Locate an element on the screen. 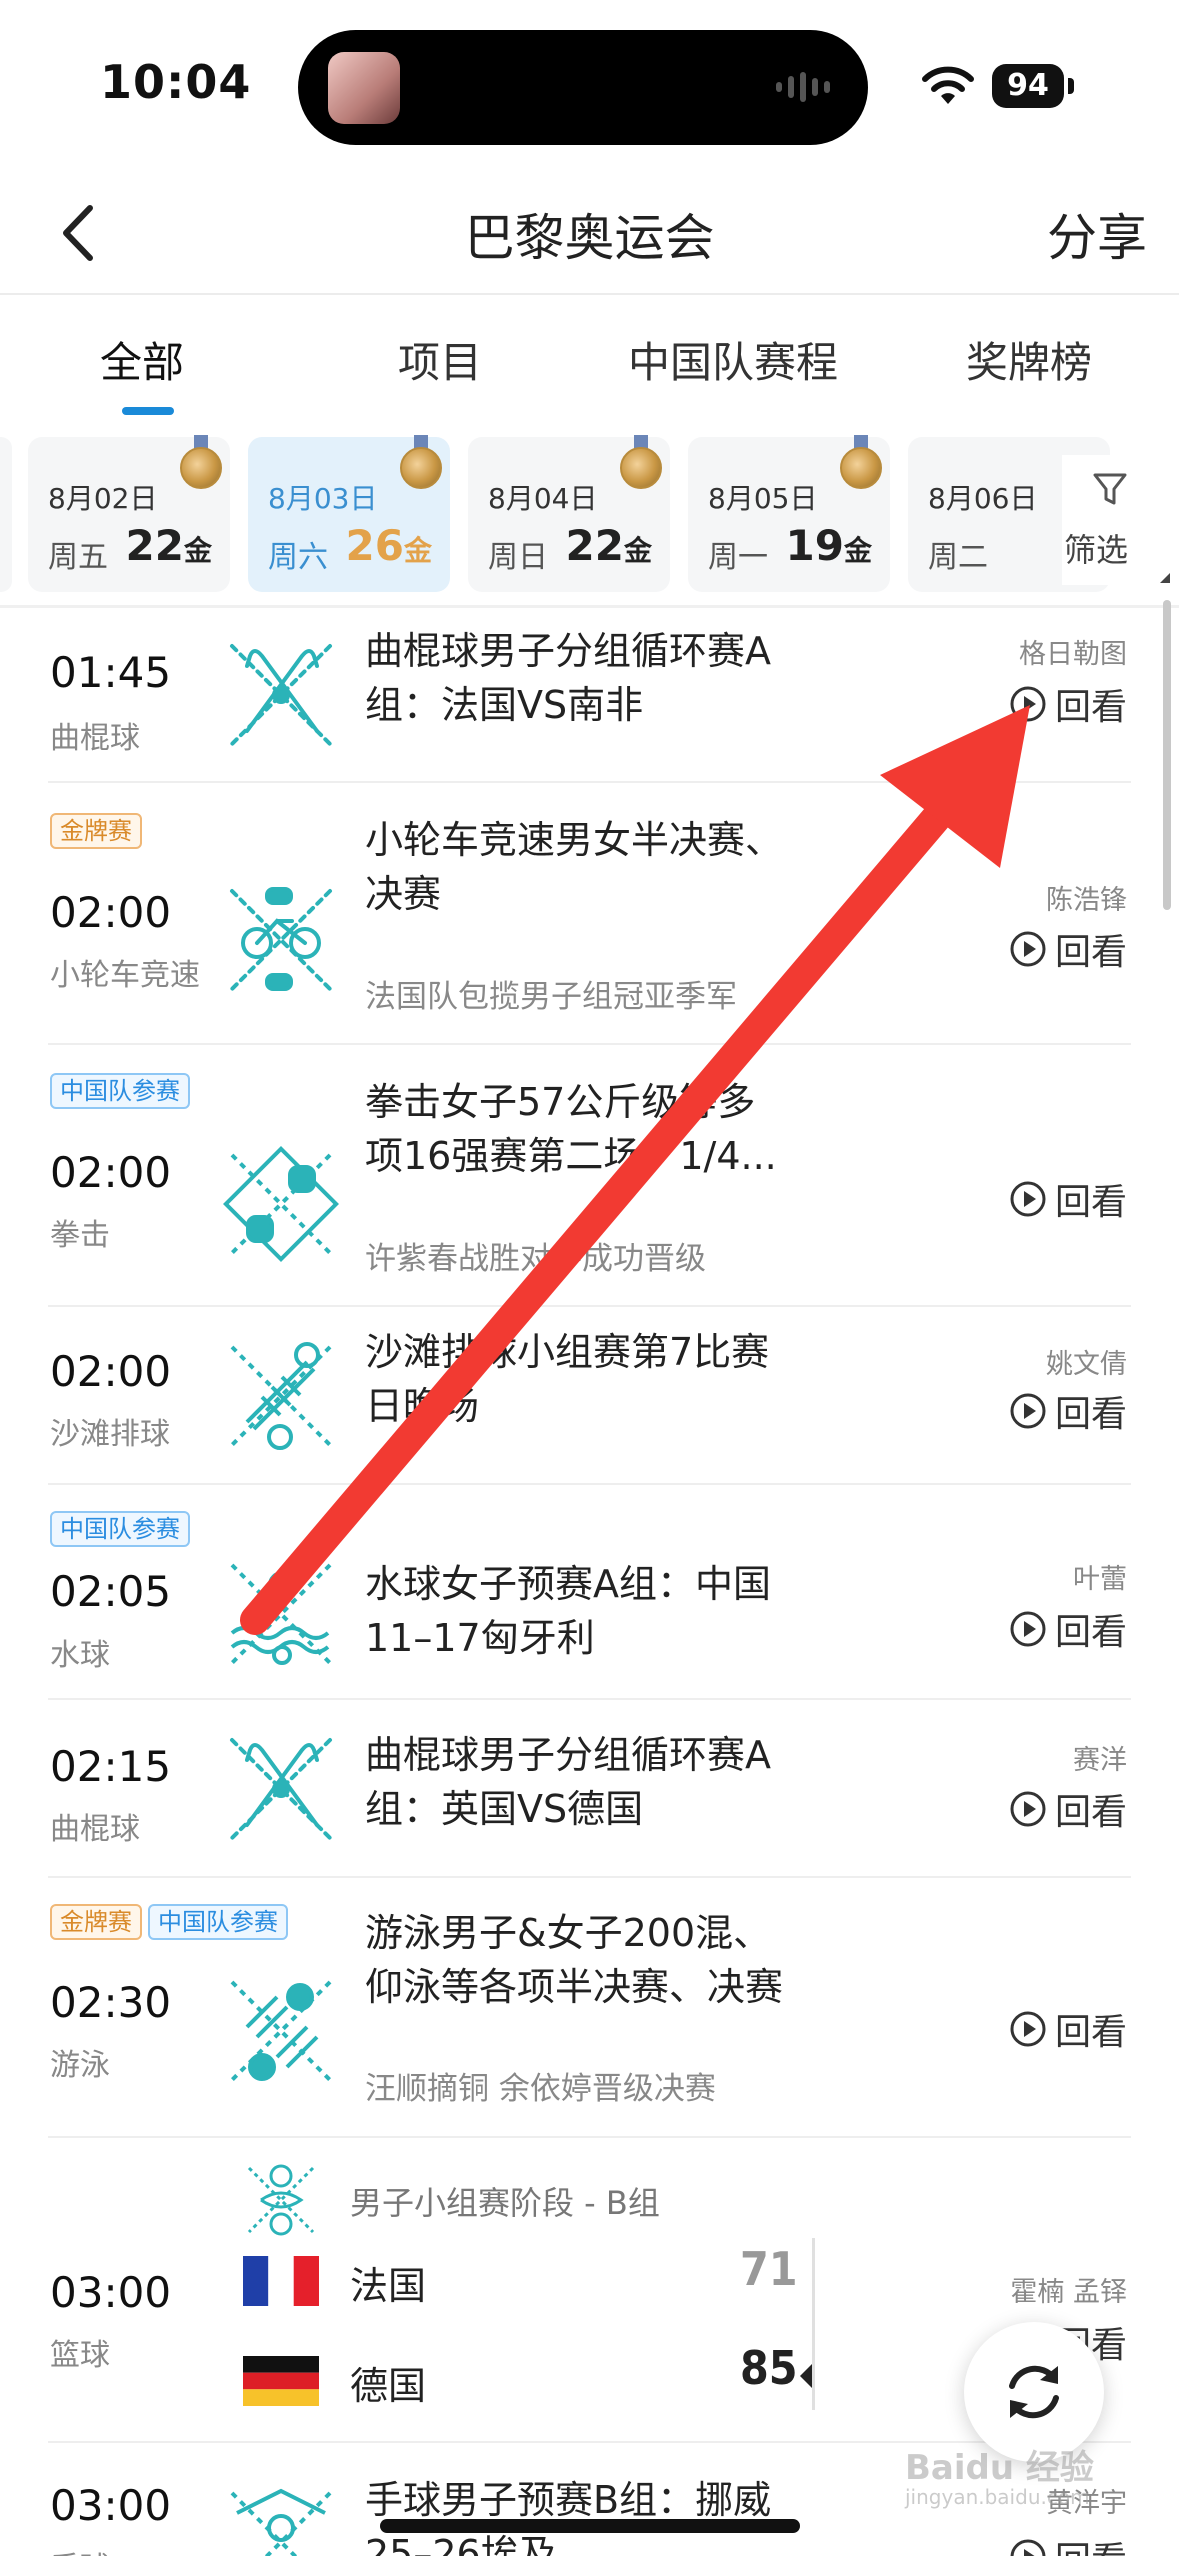  event-sport: 篮球 is located at coordinates (80, 2355).